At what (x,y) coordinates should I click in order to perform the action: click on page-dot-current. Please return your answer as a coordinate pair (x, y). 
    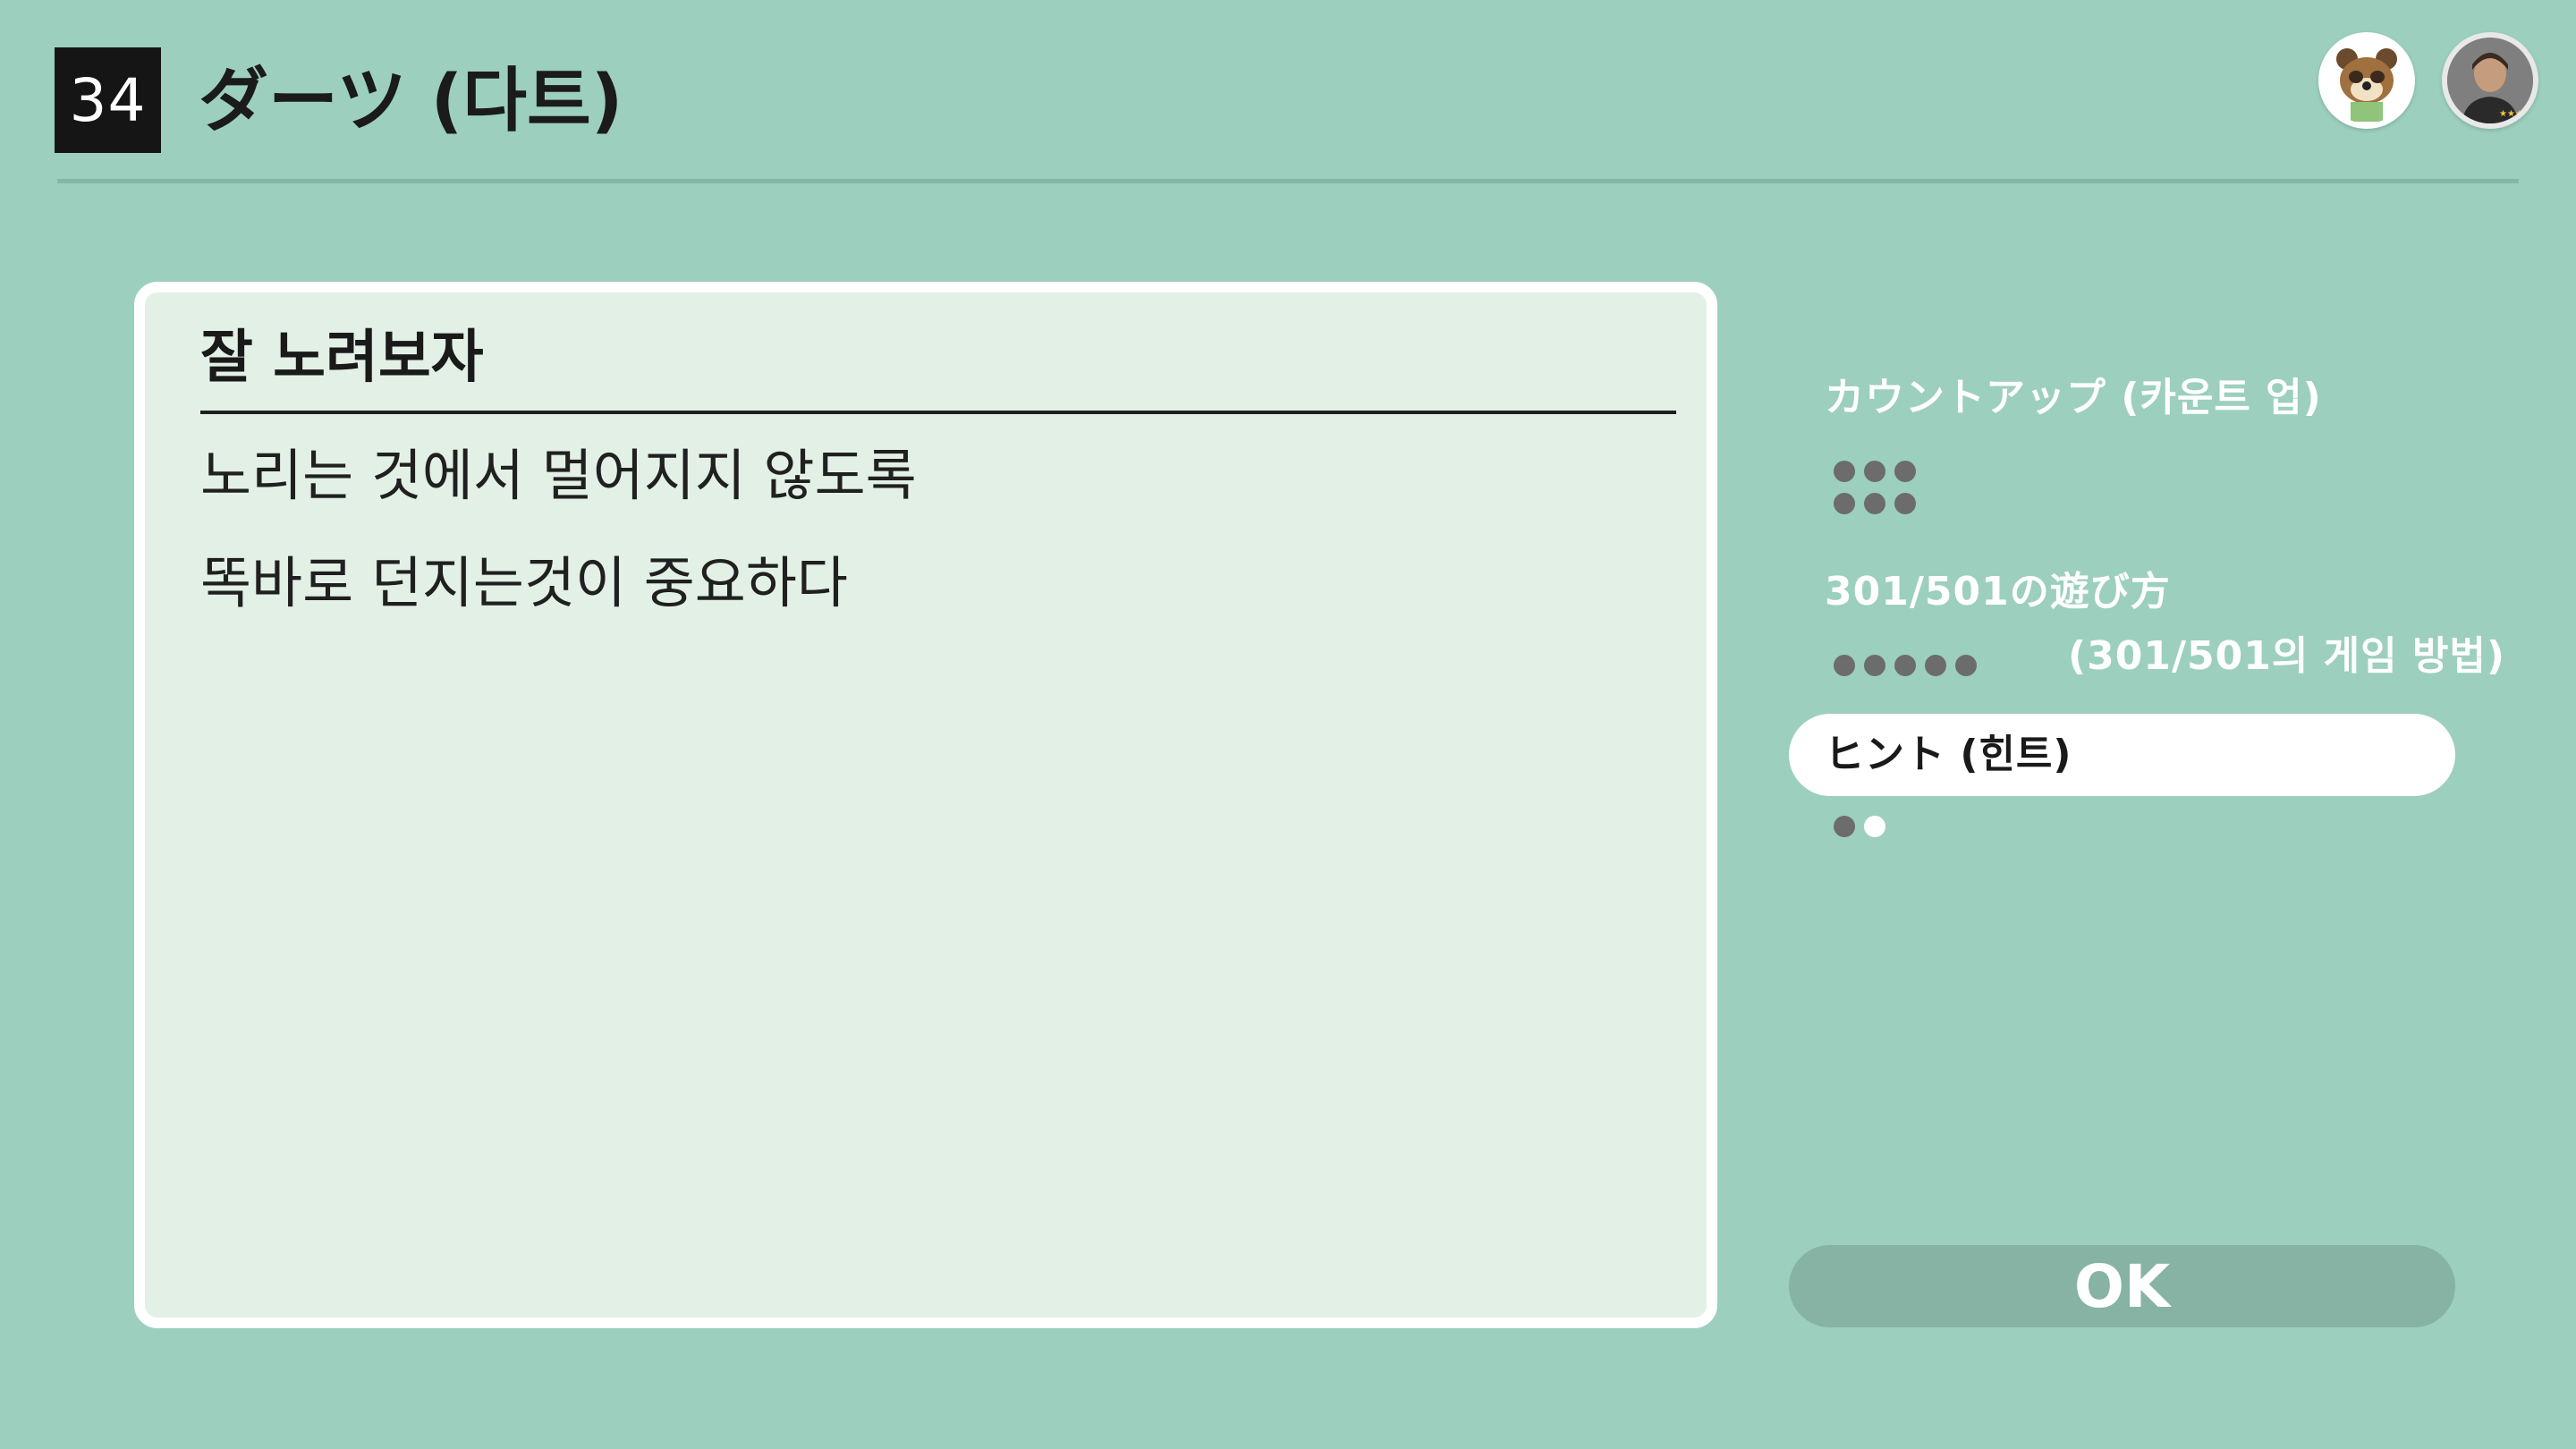
    Looking at the image, I should click on (1874, 826).